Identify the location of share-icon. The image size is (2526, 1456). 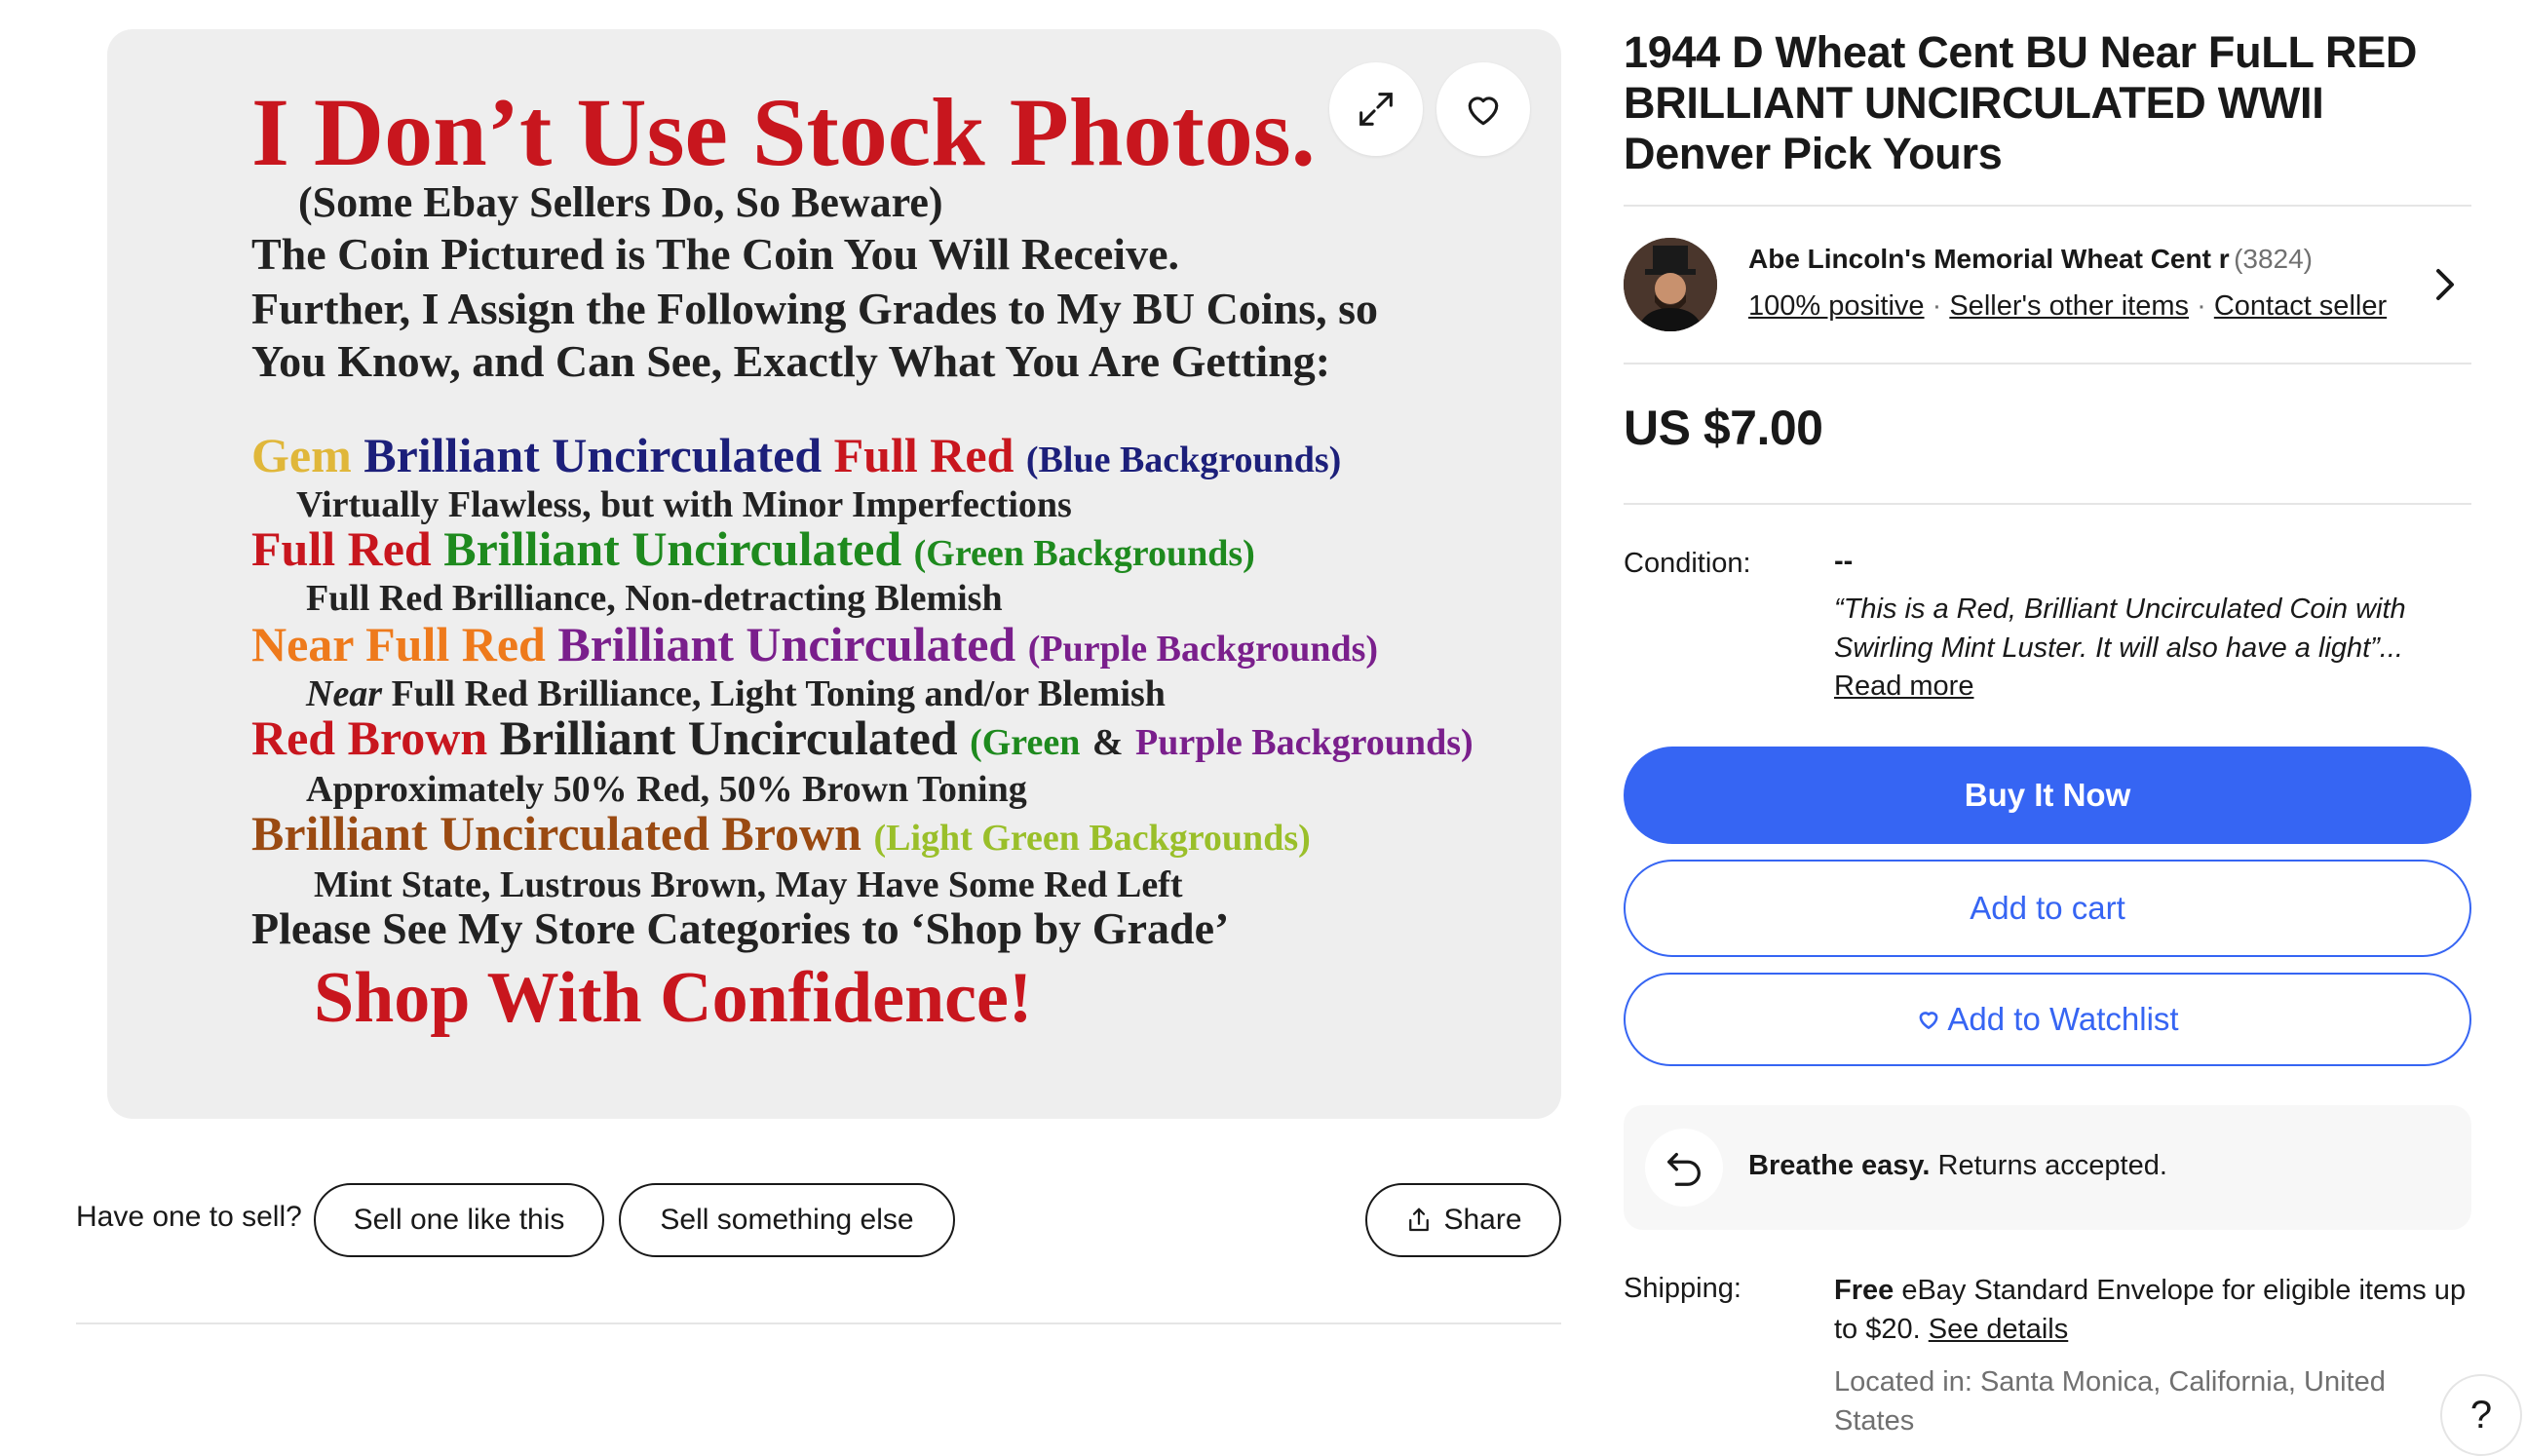
(1420, 1219).